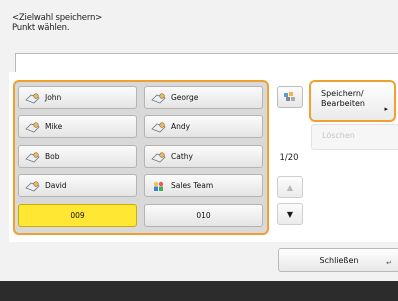  I want to click on destination-label: Sales Team, so click(192, 185).